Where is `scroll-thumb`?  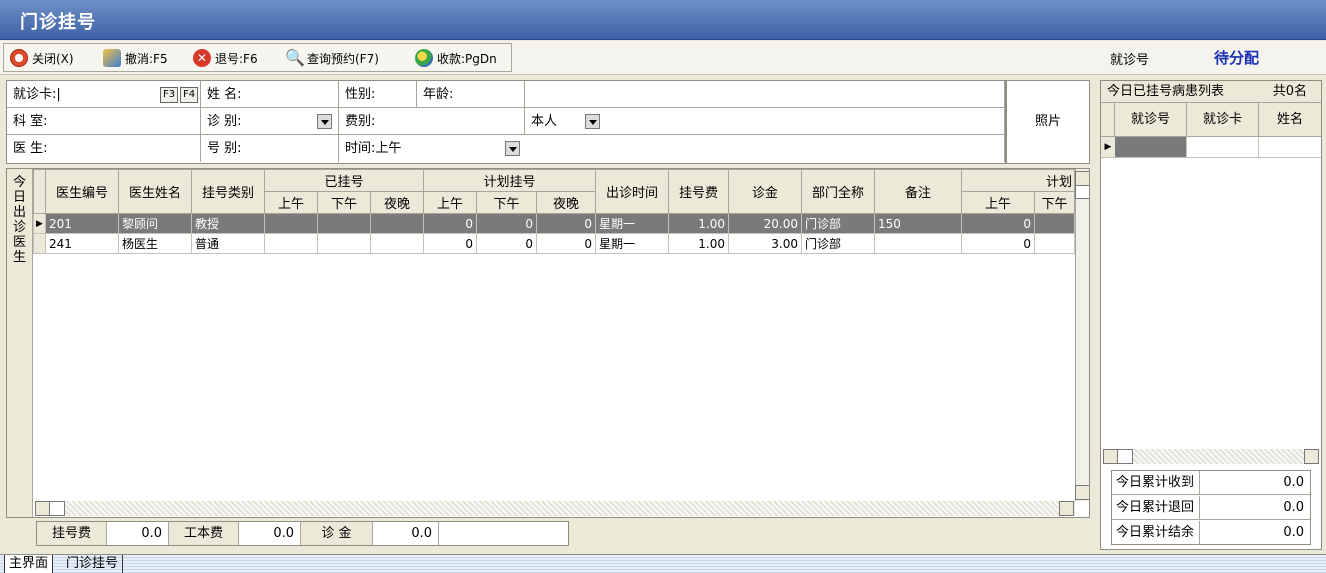 scroll-thumb is located at coordinates (1082, 192).